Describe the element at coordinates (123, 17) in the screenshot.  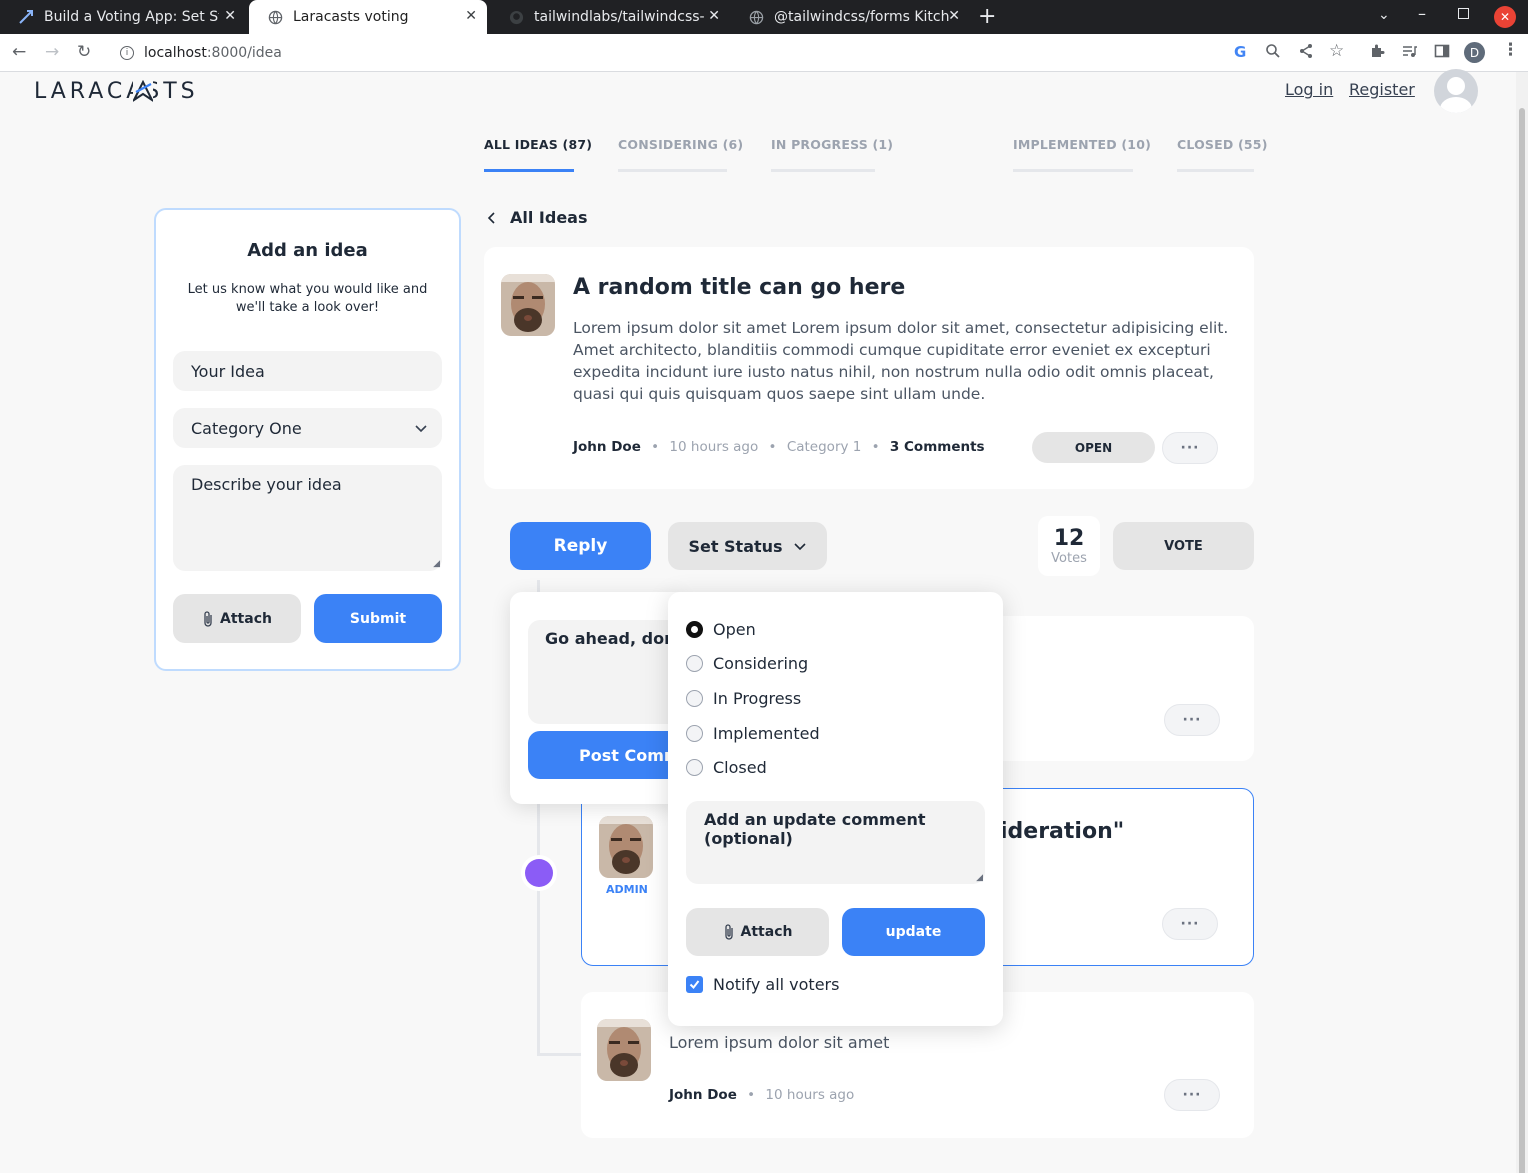
I see `browser-tab: Build a Voting App: Set St ✕` at that location.